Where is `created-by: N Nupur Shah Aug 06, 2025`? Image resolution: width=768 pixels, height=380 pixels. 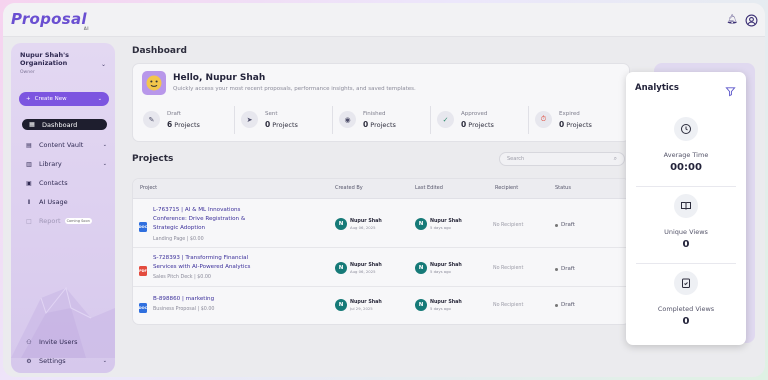
created-by: N Nupur Shah Aug 06, 2025 is located at coordinates (358, 268).